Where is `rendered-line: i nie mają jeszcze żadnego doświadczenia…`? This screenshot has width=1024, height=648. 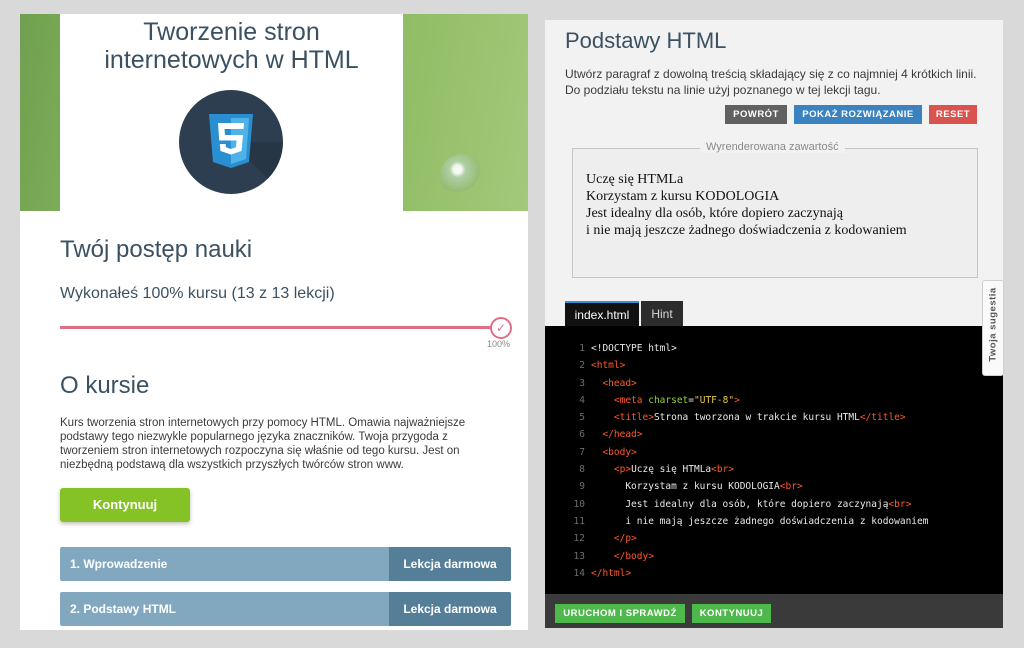 rendered-line: i nie mają jeszcze żadnego doświadczenia… is located at coordinates (746, 230).